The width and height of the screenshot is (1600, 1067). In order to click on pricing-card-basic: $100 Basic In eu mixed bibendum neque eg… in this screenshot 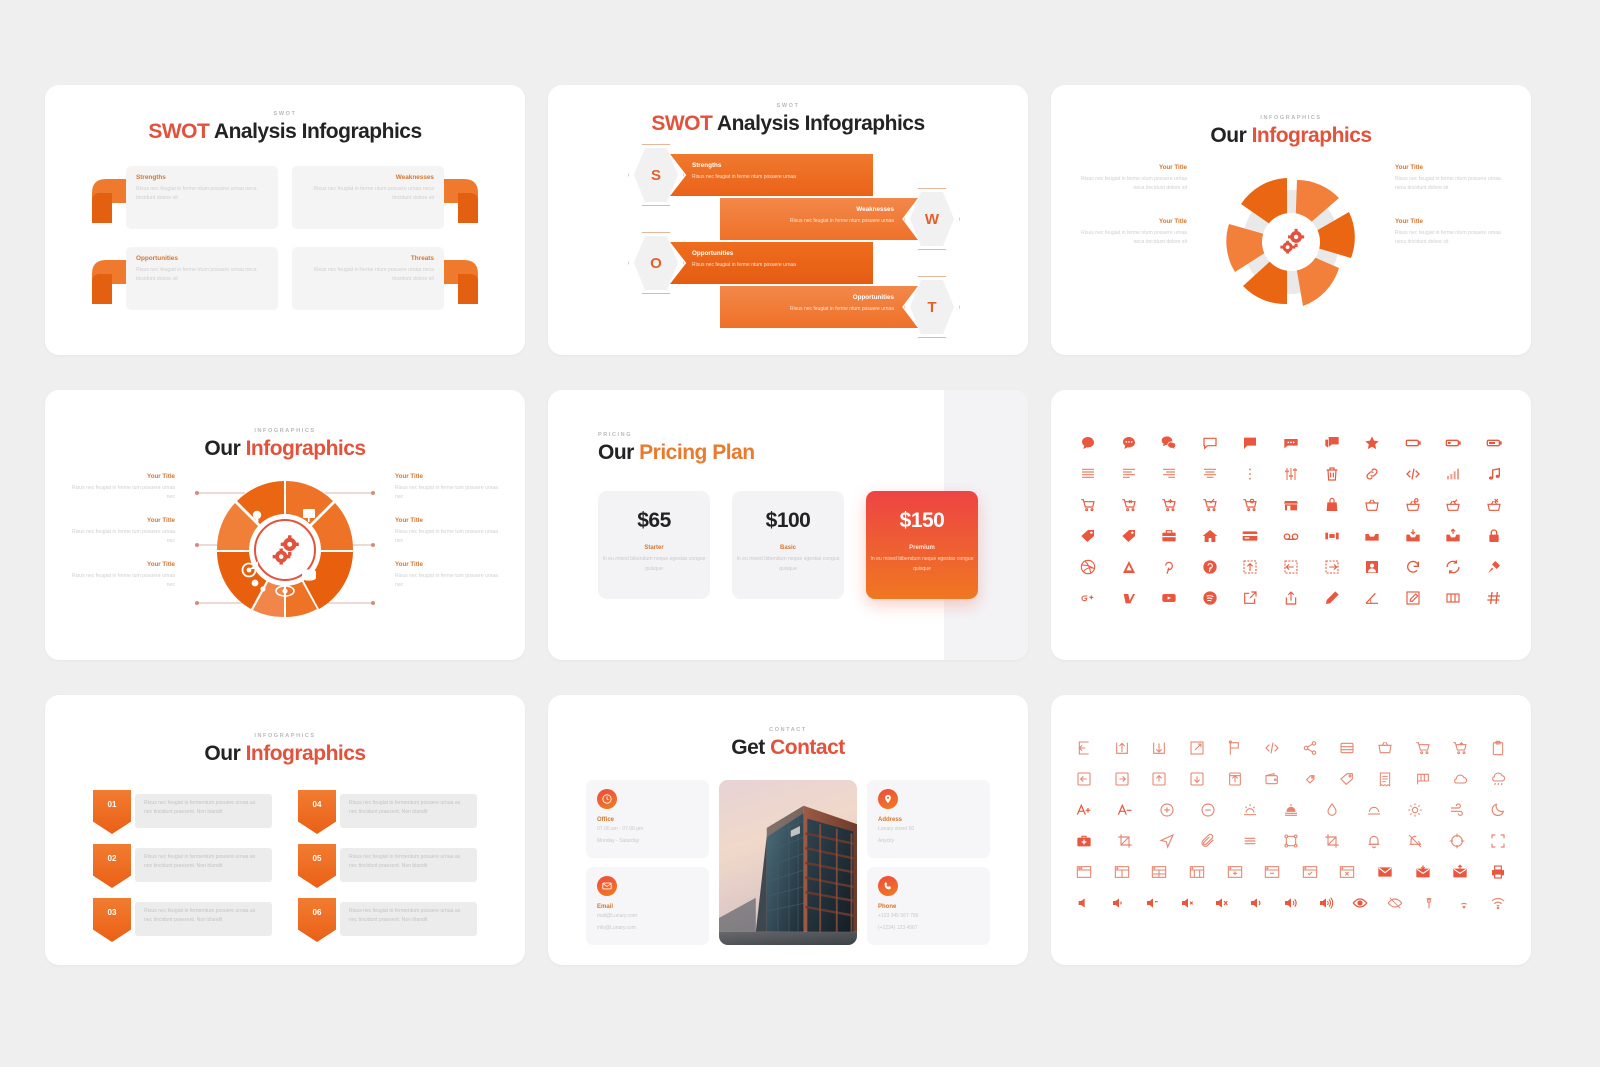, I will do `click(788, 545)`.